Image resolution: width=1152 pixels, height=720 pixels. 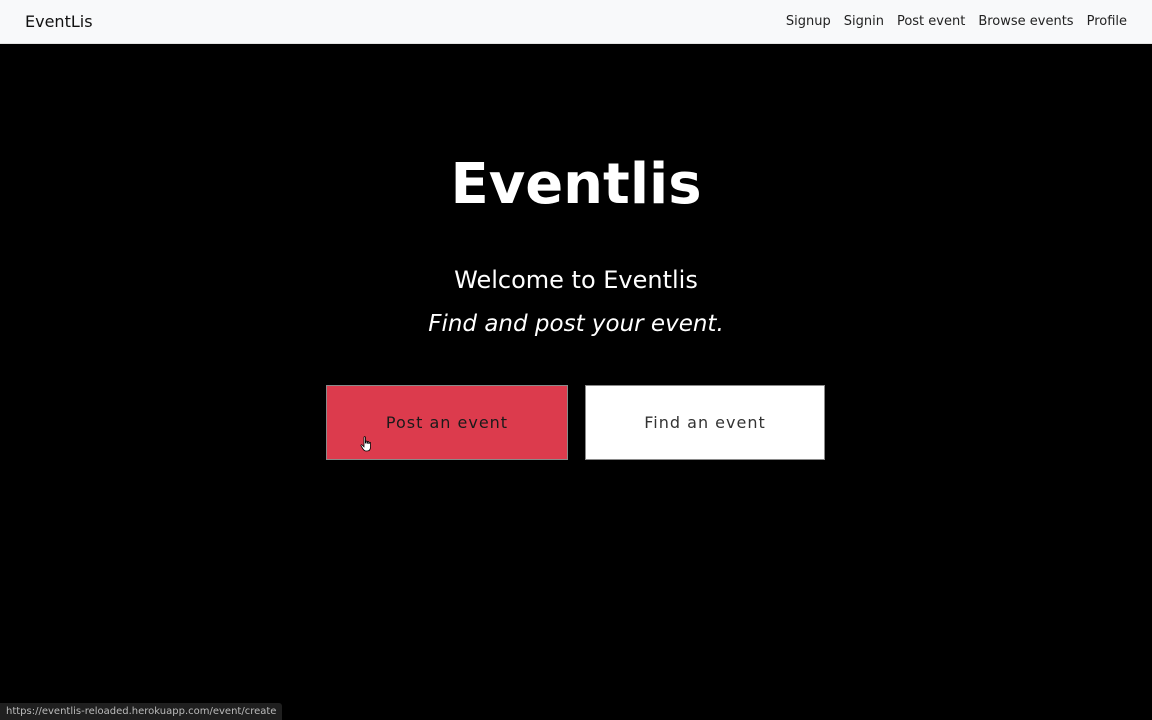 I want to click on nav-link-browse-events: Browse events, so click(x=1025, y=22).